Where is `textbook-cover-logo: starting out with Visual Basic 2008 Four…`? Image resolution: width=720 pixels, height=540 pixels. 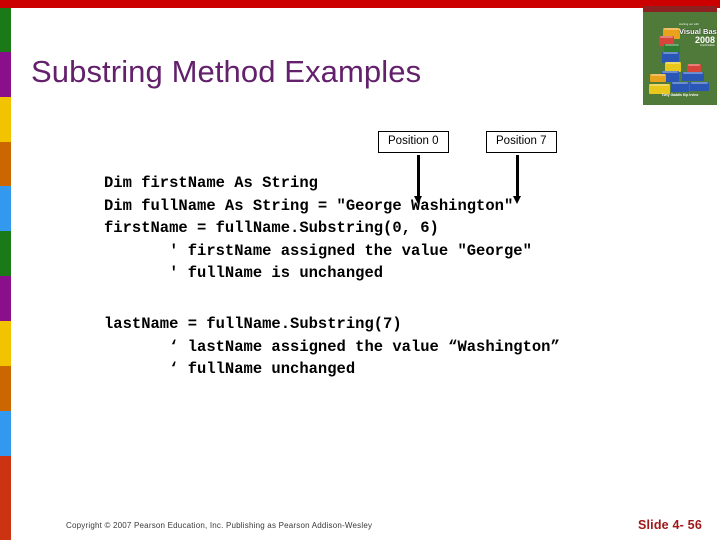 textbook-cover-logo: starting out with Visual Basic 2008 Four… is located at coordinates (680, 55).